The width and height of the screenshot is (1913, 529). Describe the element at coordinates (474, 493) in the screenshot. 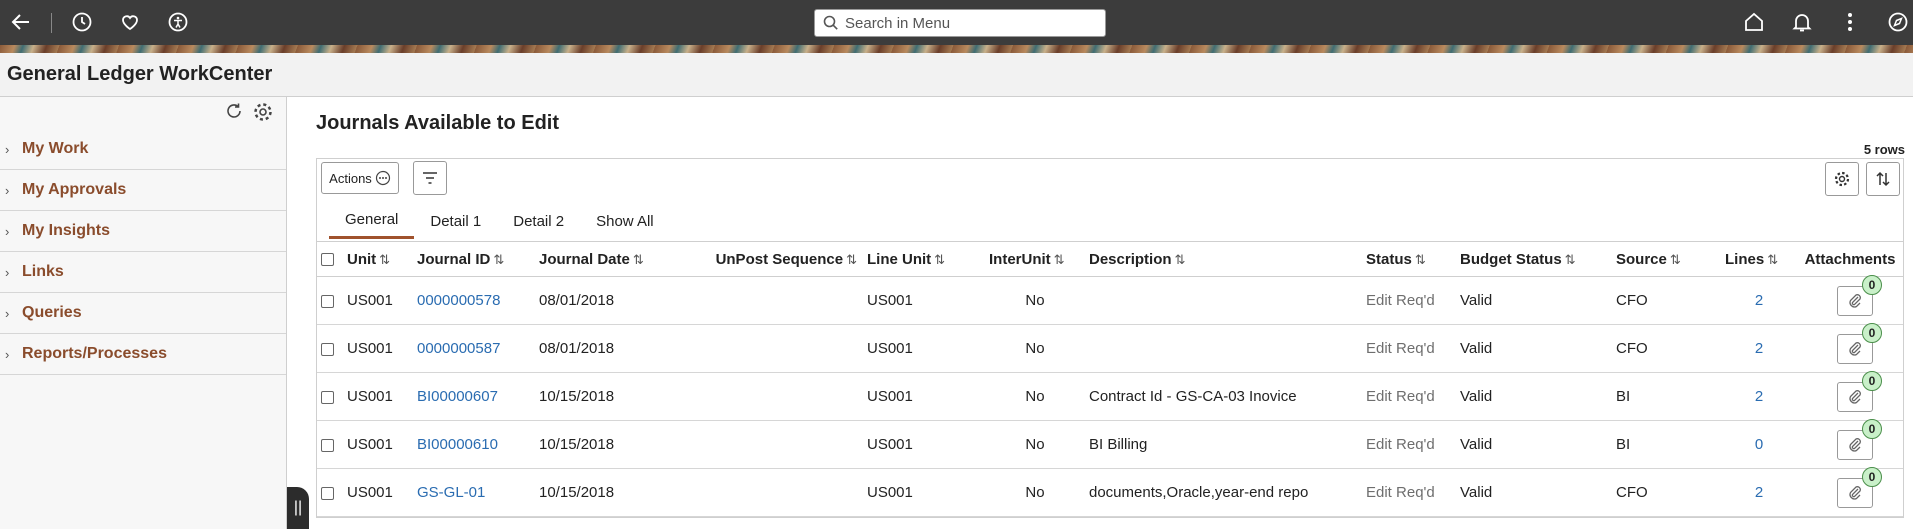

I see `journal-id-link: GS-GL-01` at that location.